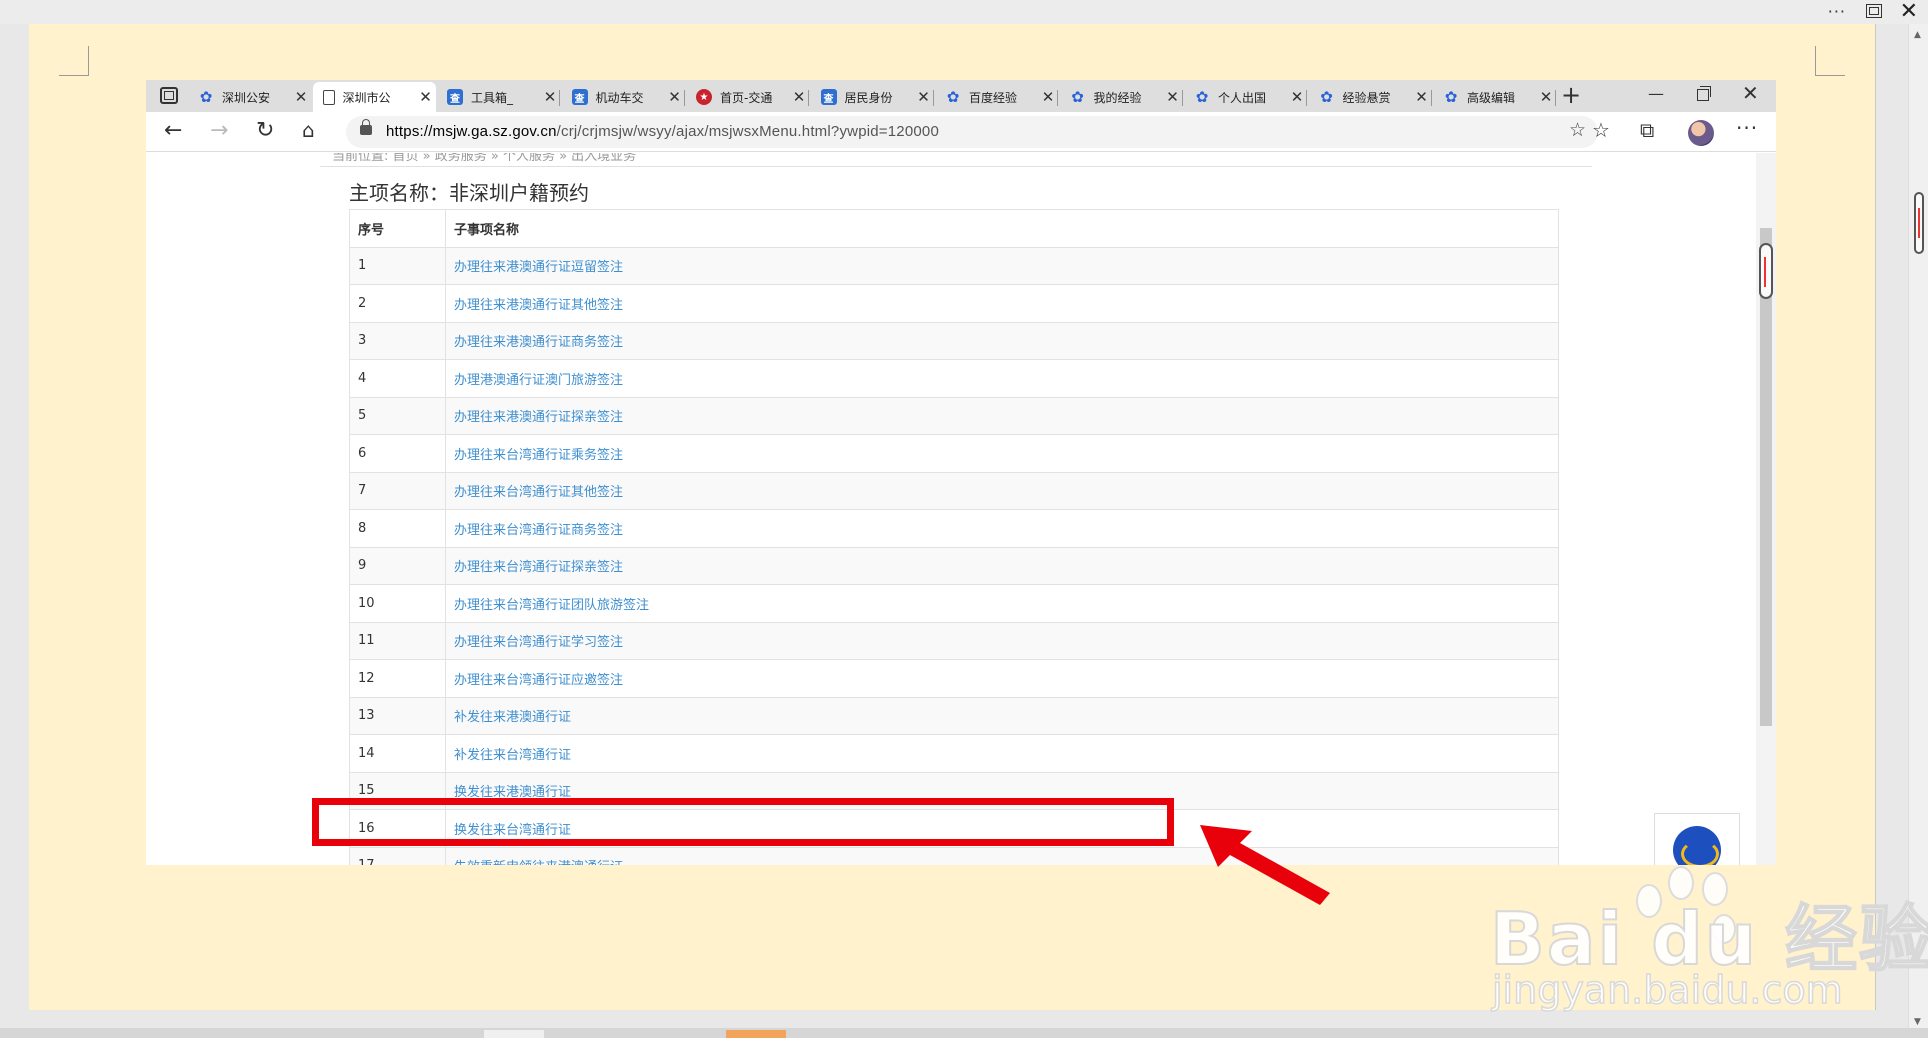  Describe the element at coordinates (1121, 97) in the screenshot. I see `browser-tab: ✿ 我的经验 ✕` at that location.